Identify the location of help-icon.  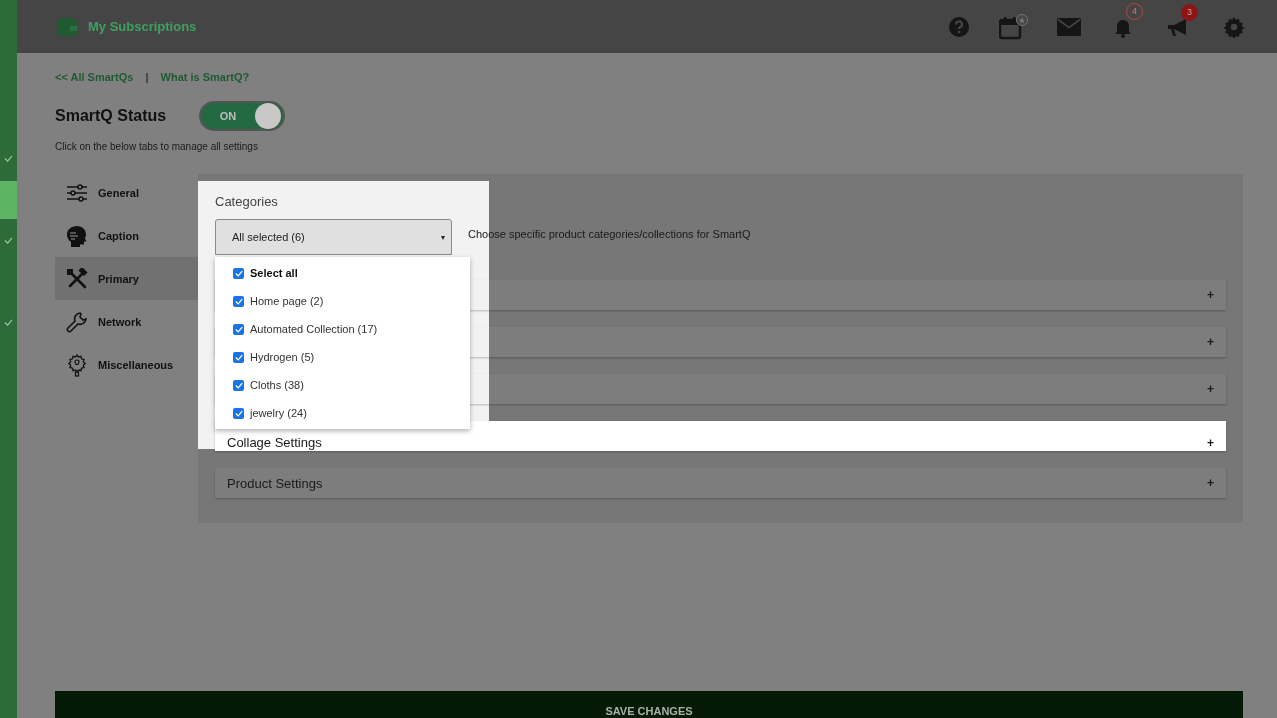
(958, 26).